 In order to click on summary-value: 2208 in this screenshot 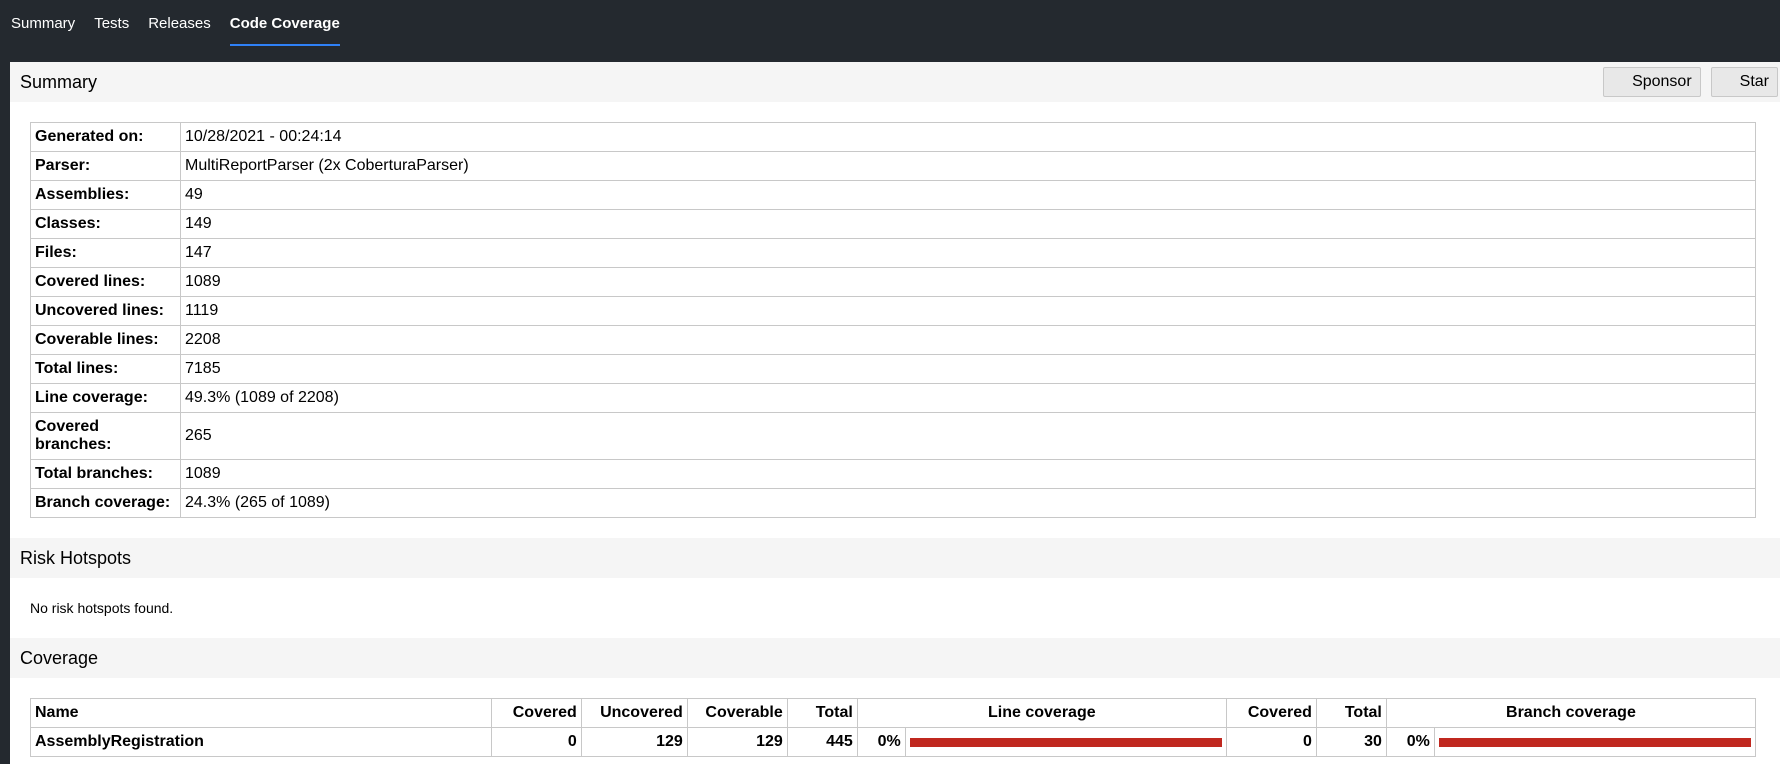, I will do `click(968, 340)`.